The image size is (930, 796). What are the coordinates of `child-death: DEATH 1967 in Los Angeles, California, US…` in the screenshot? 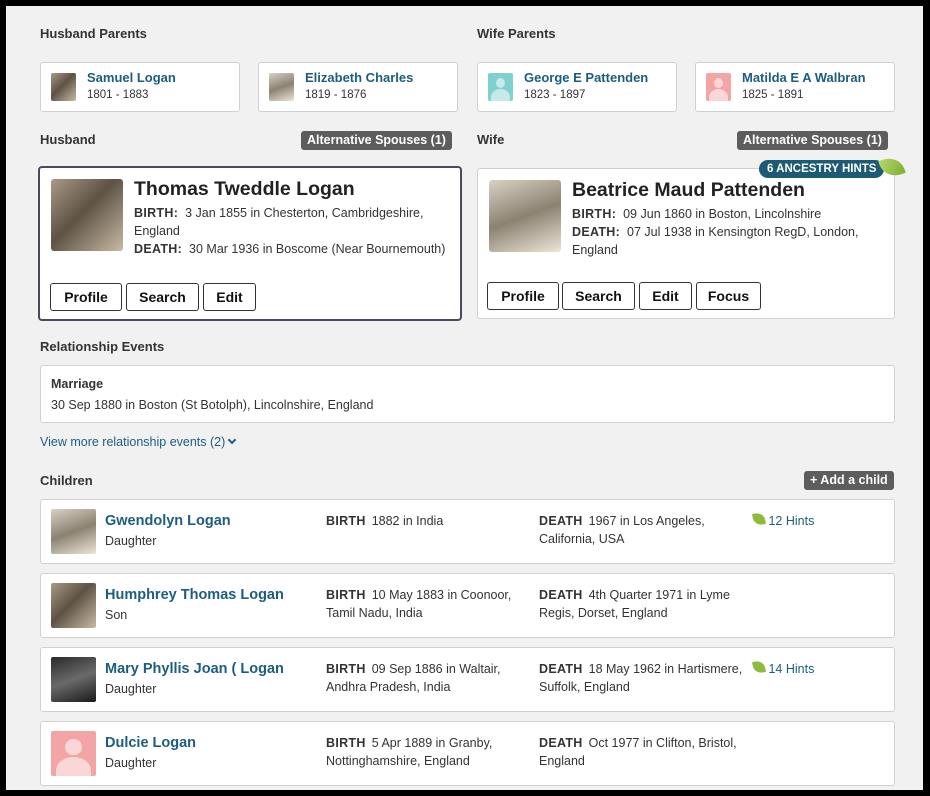 It's located at (644, 530).